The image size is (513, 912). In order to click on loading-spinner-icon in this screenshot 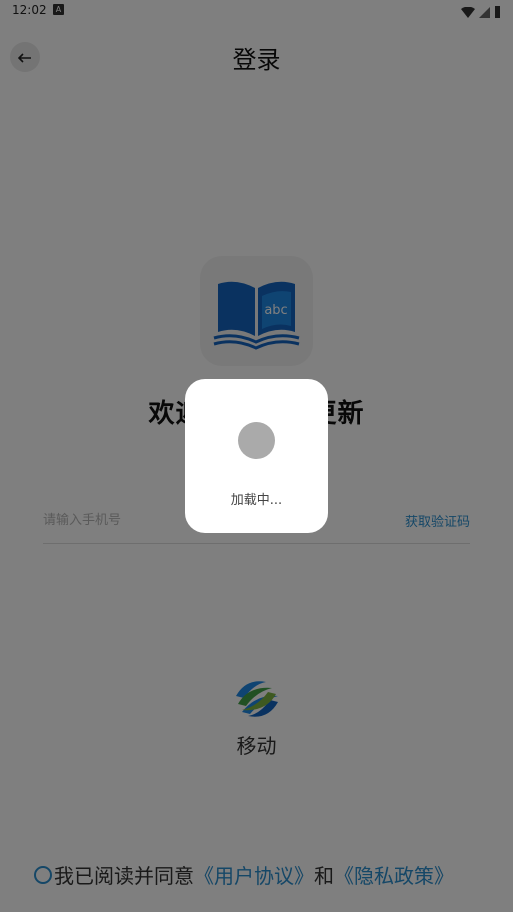, I will do `click(256, 440)`.